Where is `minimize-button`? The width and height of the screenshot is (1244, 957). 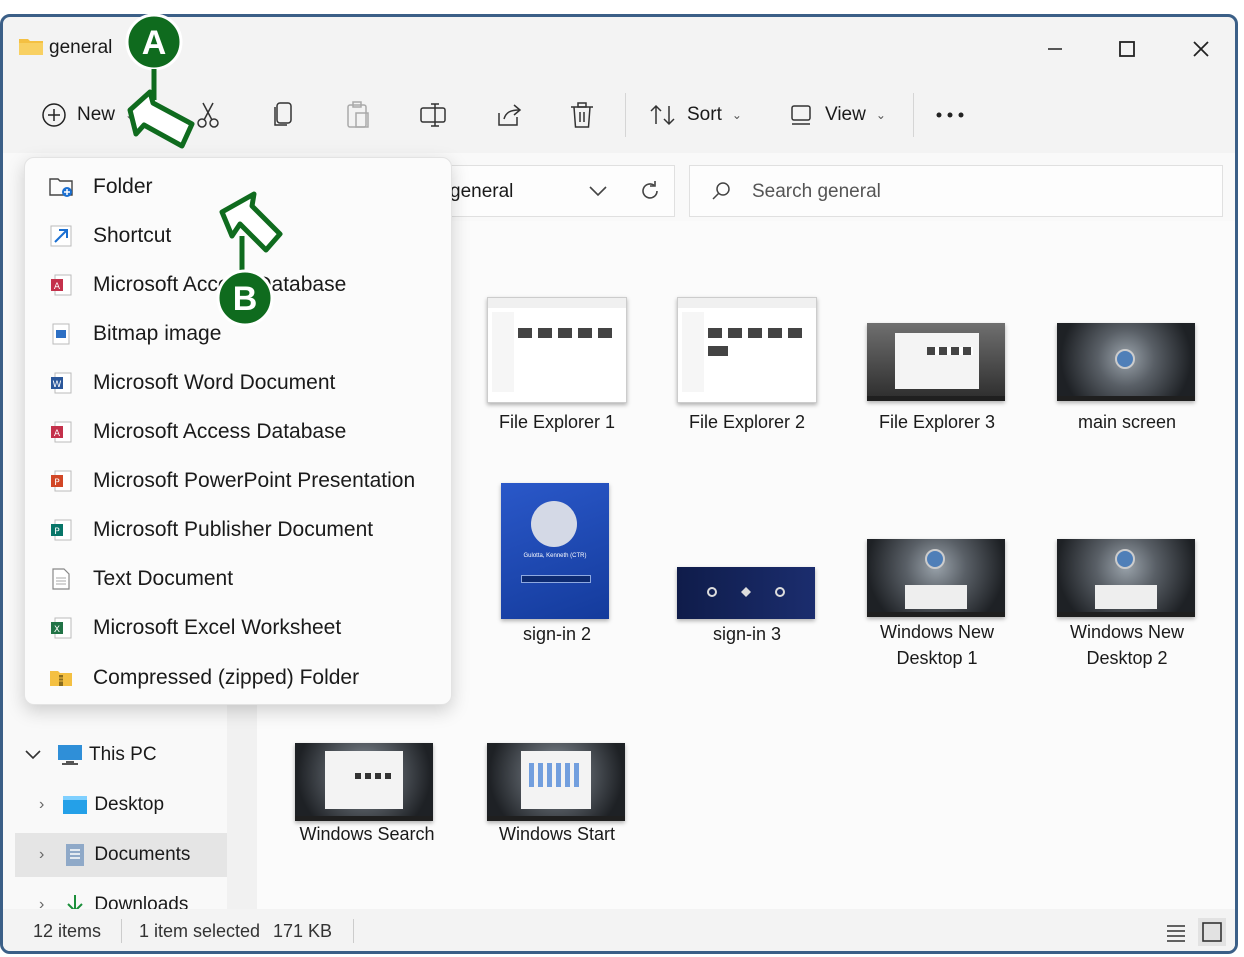 minimize-button is located at coordinates (1055, 49).